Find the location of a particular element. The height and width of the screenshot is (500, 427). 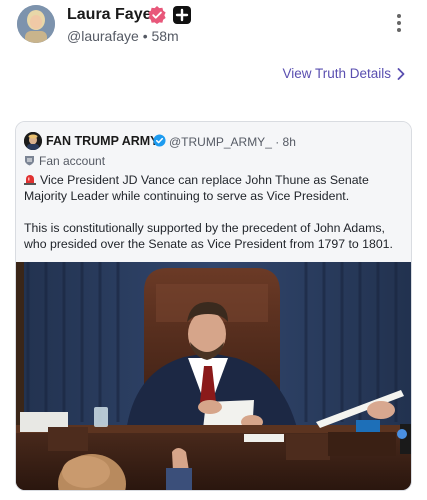

author-handle-timestamp: @laurafaye • 58m is located at coordinates (123, 36).